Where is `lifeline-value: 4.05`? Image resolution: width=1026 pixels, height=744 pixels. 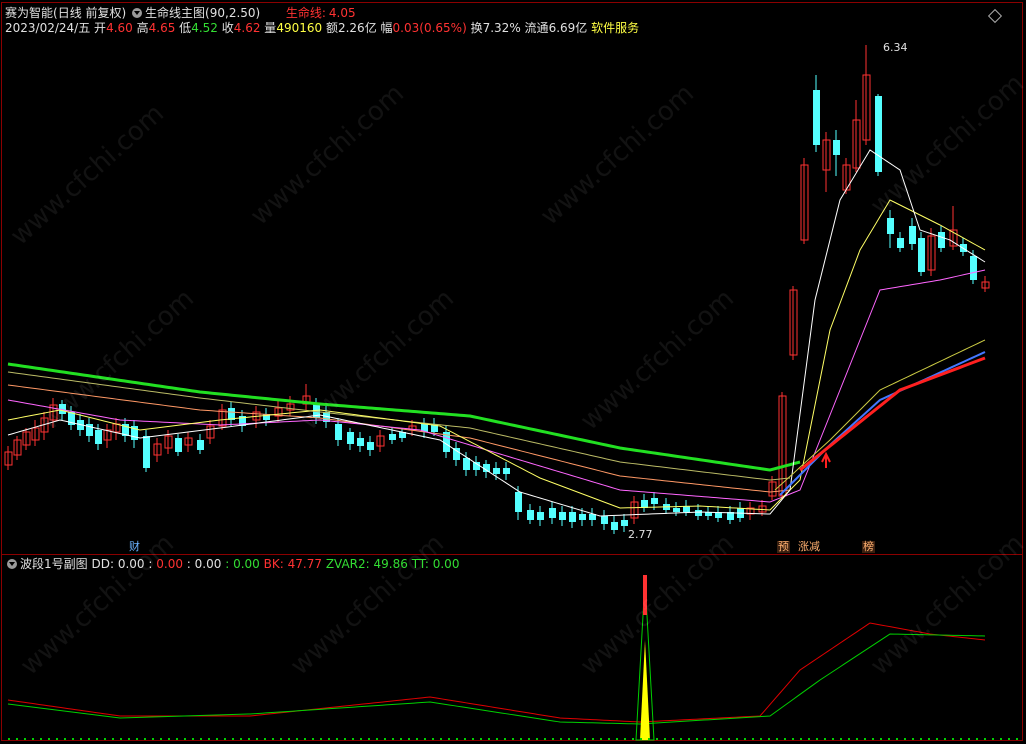 lifeline-value: 4.05 is located at coordinates (342, 13).